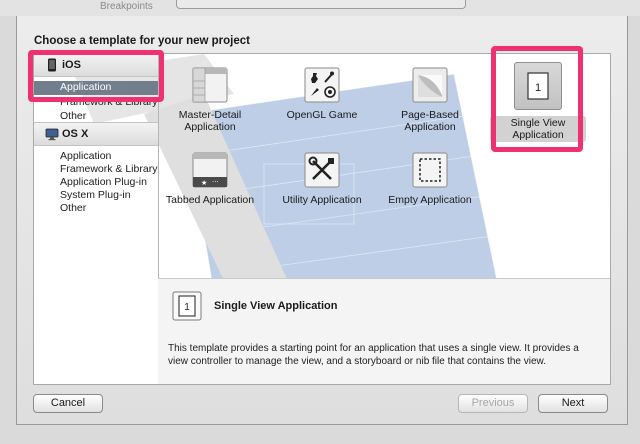 This screenshot has height=444, width=640. What do you see at coordinates (126, 6) in the screenshot?
I see `breakpoints-label: Breakpoints` at bounding box center [126, 6].